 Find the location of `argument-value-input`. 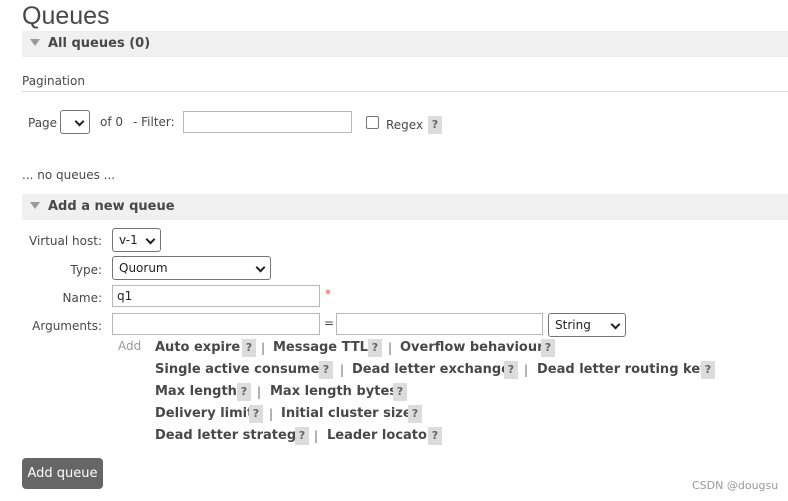

argument-value-input is located at coordinates (439, 324).